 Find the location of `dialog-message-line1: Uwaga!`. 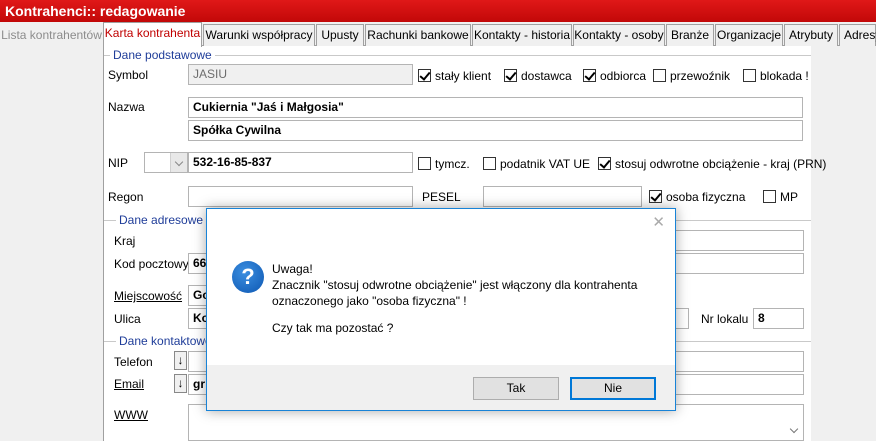

dialog-message-line1: Uwaga! is located at coordinates (292, 269).